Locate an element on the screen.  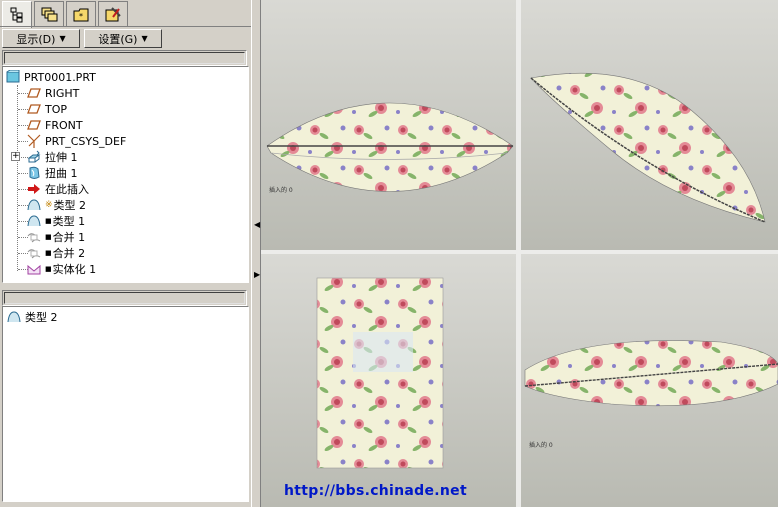
csys-icon is located at coordinates (34, 141).